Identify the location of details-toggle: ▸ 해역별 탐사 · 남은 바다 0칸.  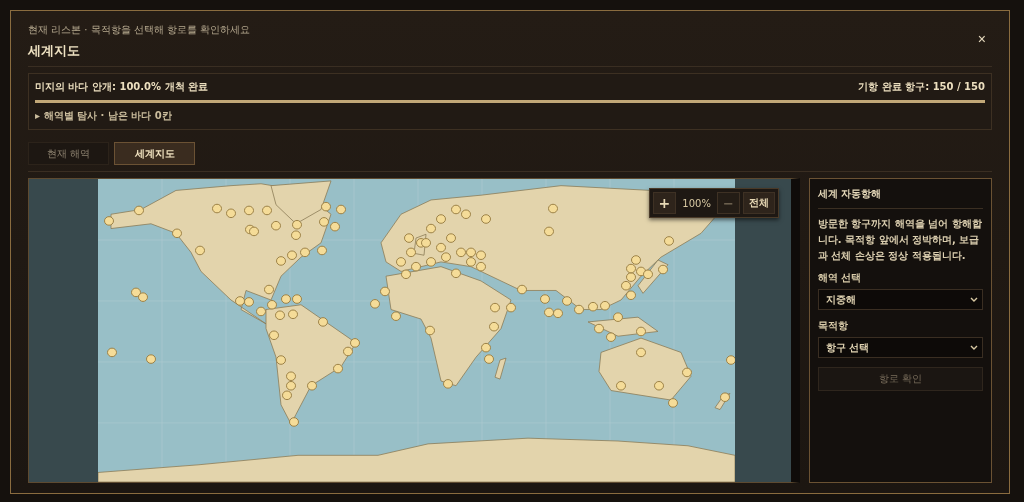
(510, 116).